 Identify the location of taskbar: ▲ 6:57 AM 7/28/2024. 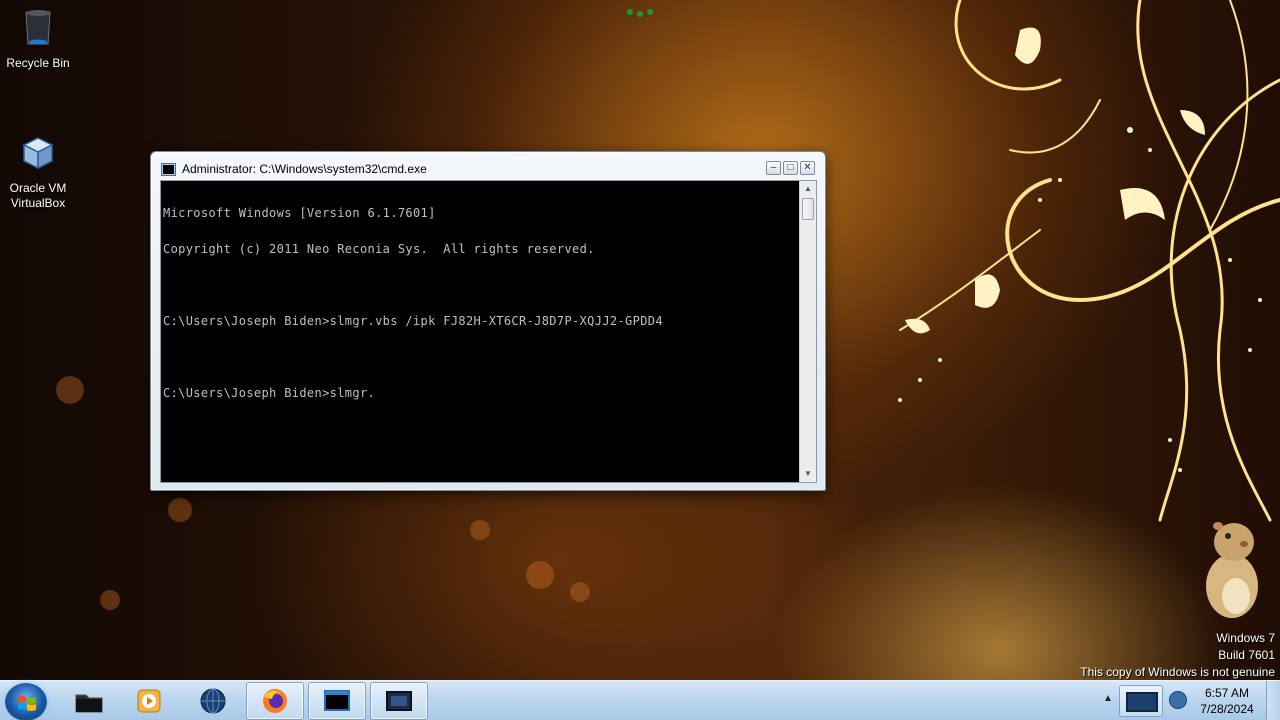
(640, 700).